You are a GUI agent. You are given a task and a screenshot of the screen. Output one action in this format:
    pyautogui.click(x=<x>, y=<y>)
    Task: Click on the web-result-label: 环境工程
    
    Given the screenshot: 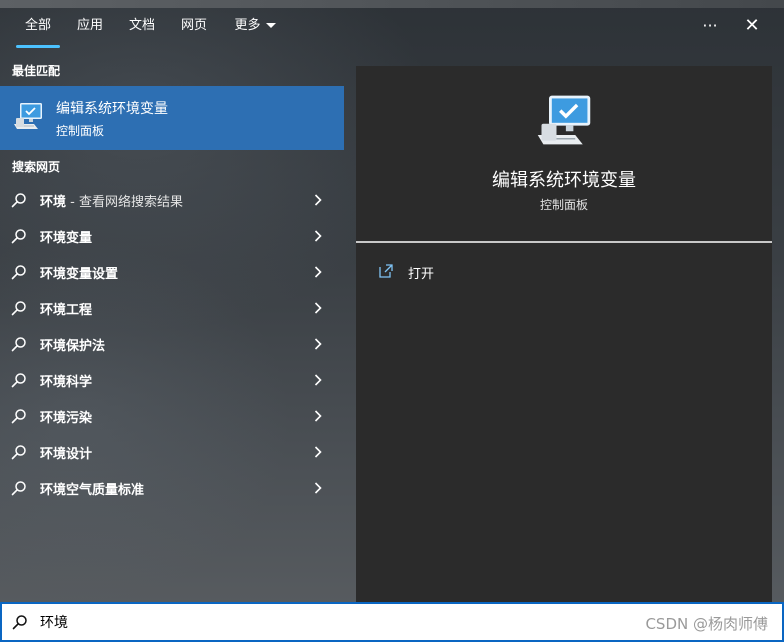 What is the action you would take?
    pyautogui.click(x=66, y=310)
    